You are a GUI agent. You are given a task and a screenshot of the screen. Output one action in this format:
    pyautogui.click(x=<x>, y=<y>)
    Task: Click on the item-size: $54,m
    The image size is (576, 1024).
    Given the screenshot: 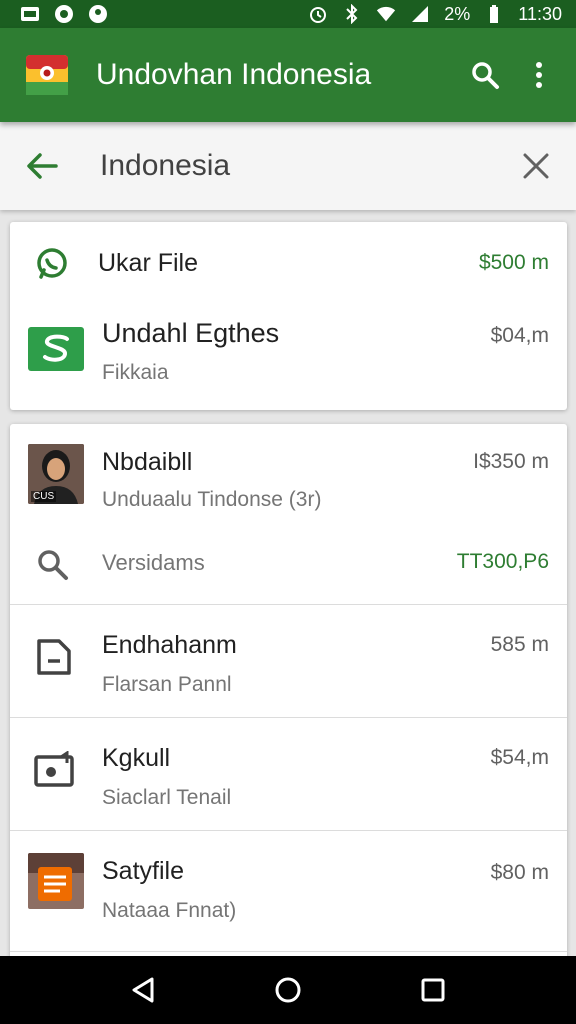 What is the action you would take?
    pyautogui.click(x=519, y=757)
    